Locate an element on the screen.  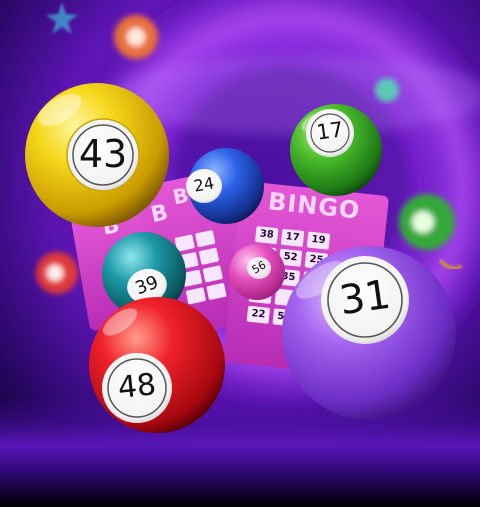
ball-43-number: 43 is located at coordinates (103, 154).